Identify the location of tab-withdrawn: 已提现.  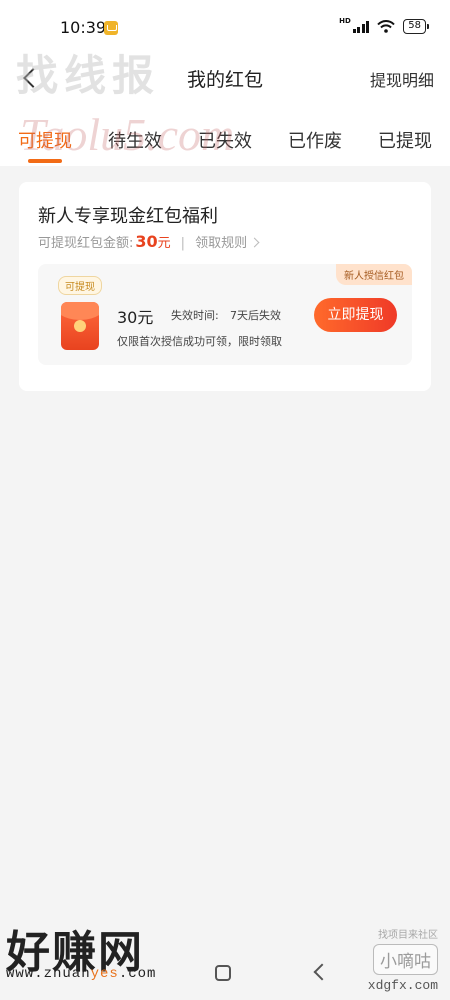
(405, 140).